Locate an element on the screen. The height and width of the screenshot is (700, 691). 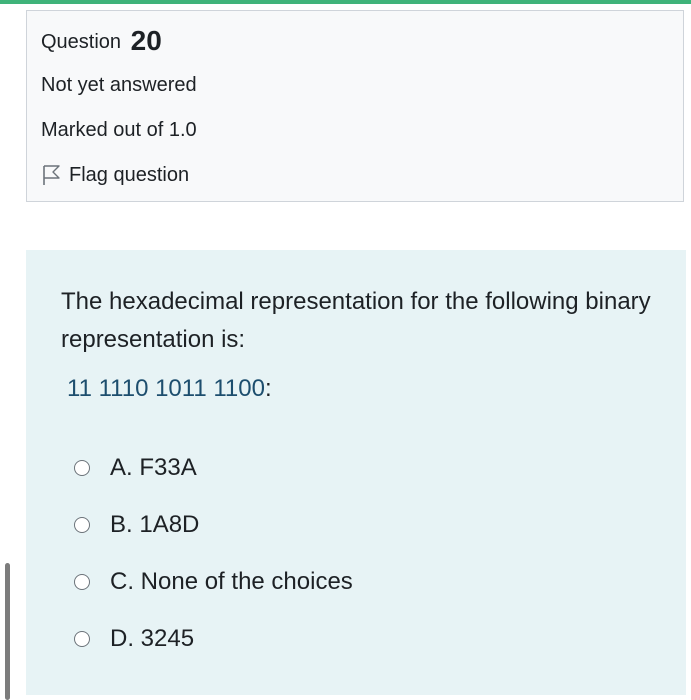
binary-colon: : is located at coordinates (268, 388).